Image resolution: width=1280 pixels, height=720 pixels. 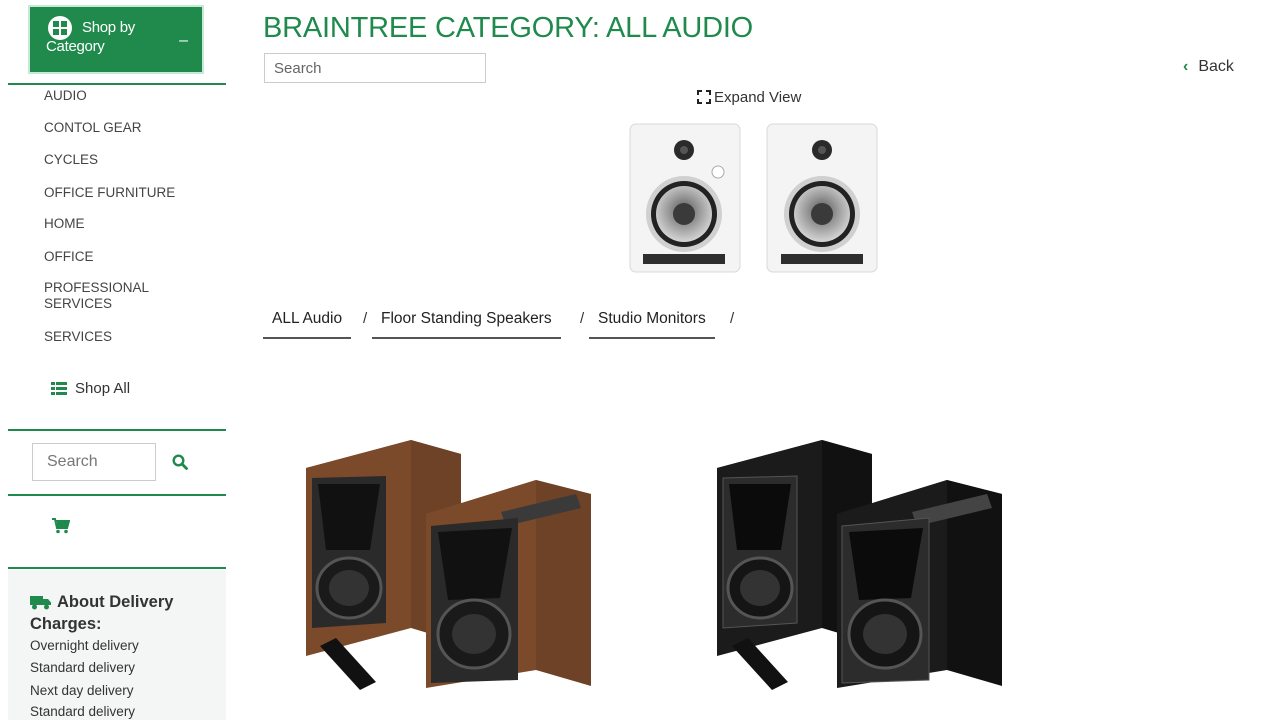 I want to click on delivery-option: Next day delivery, so click(x=82, y=690).